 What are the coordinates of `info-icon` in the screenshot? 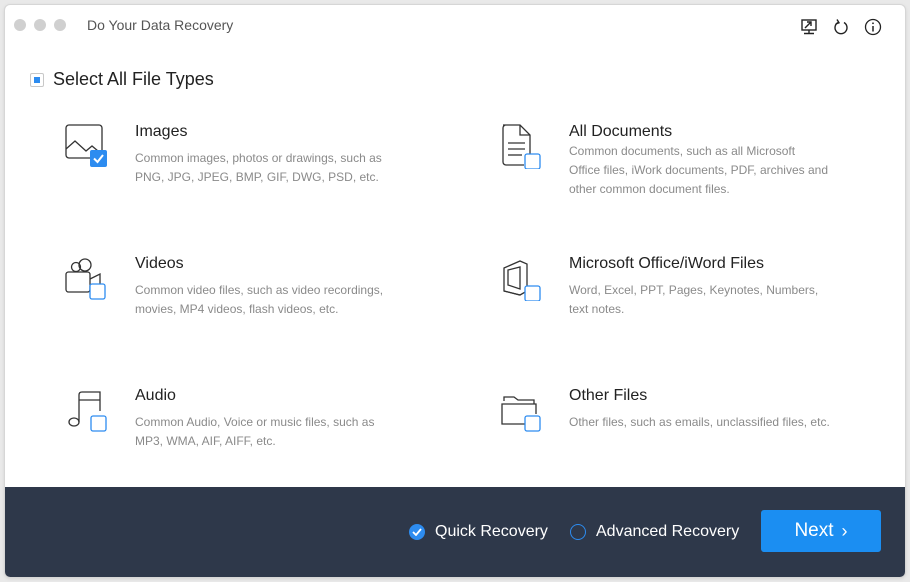 It's located at (873, 27).